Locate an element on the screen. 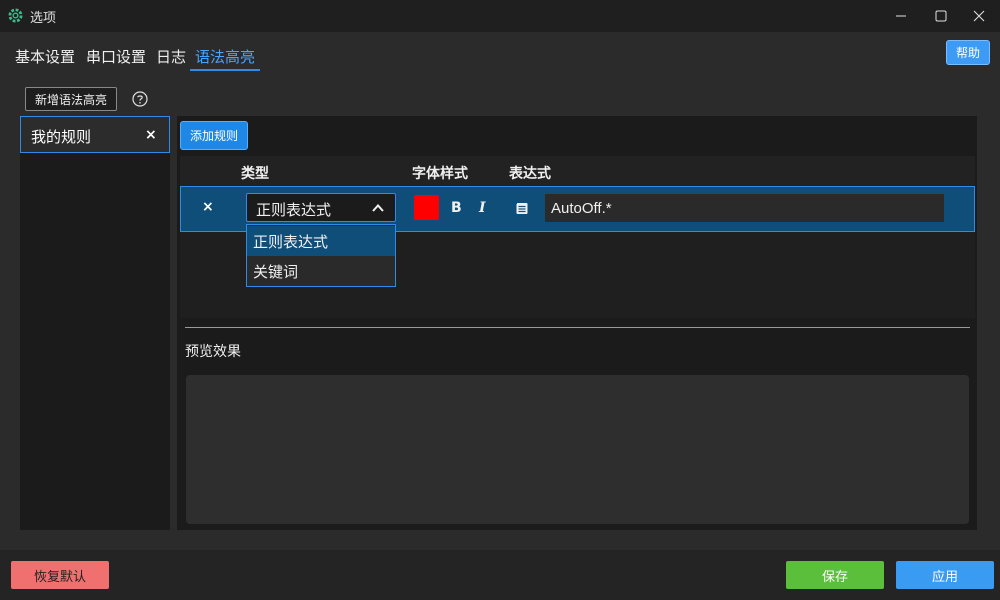 This screenshot has height=600, width=1000. dropdown-option-keyword: 关键词 is located at coordinates (321, 271).